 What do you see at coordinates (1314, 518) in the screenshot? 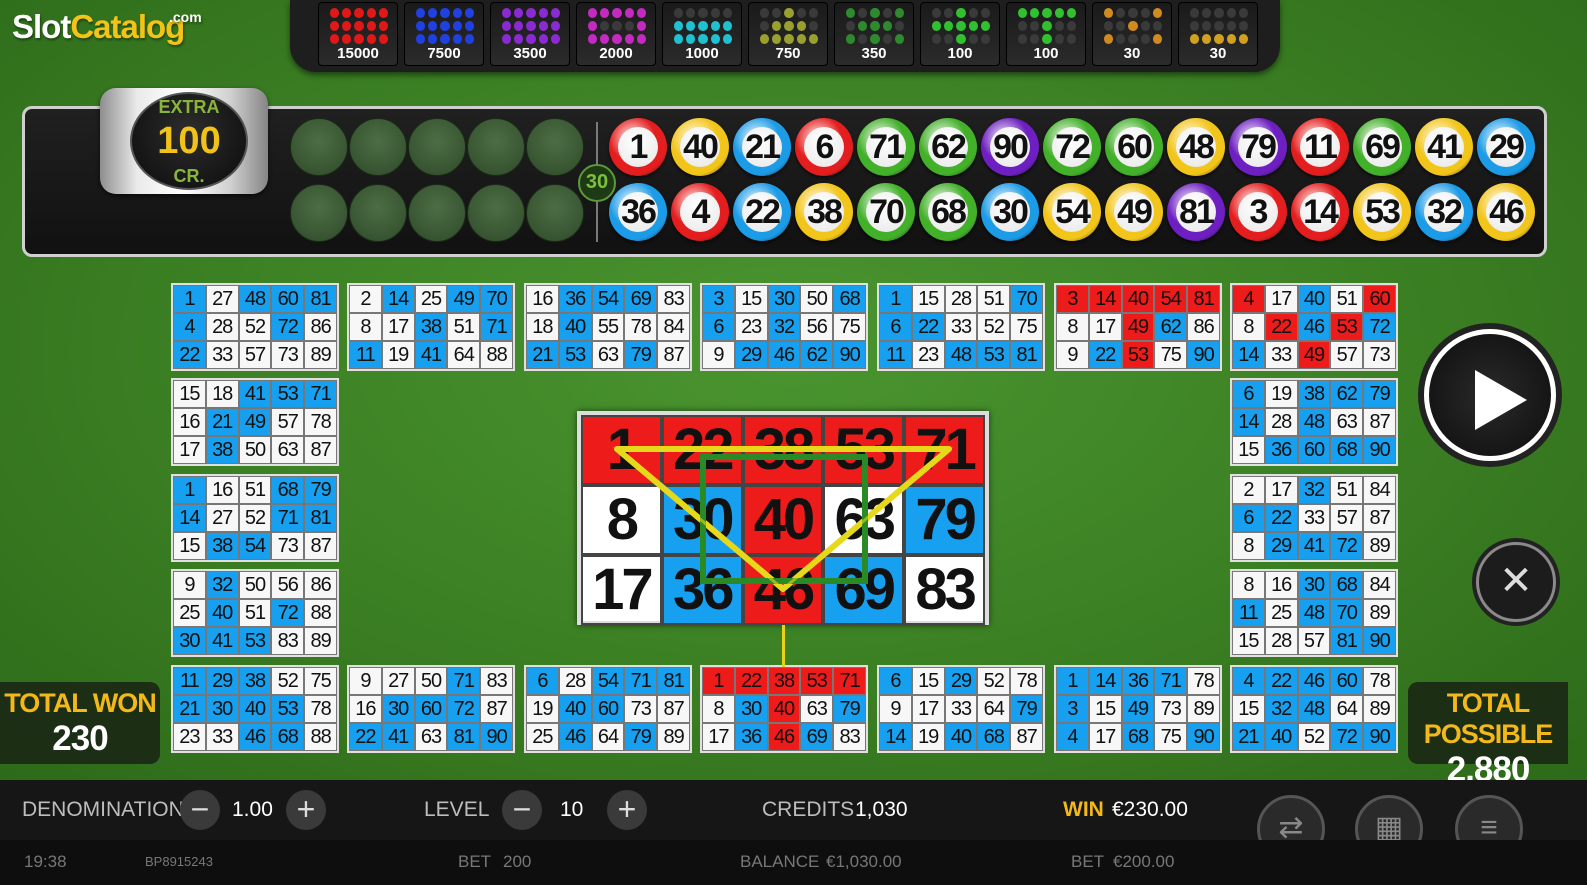
I see `bingo-card: 2 17 32 51 84 6 22 33 57 87 8 29 41 72 89` at bounding box center [1314, 518].